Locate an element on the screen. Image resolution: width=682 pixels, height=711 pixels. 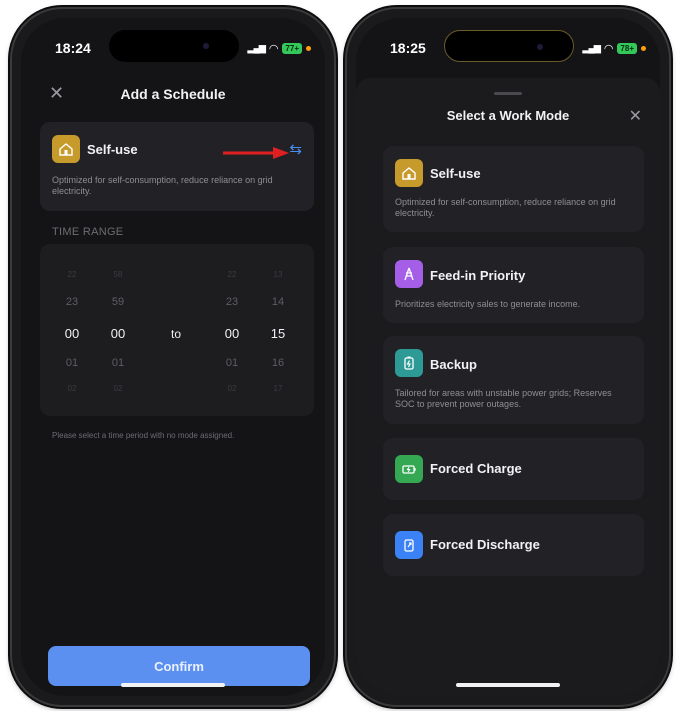
time-range-label: TIME RANGE is located at coordinates (88, 232).